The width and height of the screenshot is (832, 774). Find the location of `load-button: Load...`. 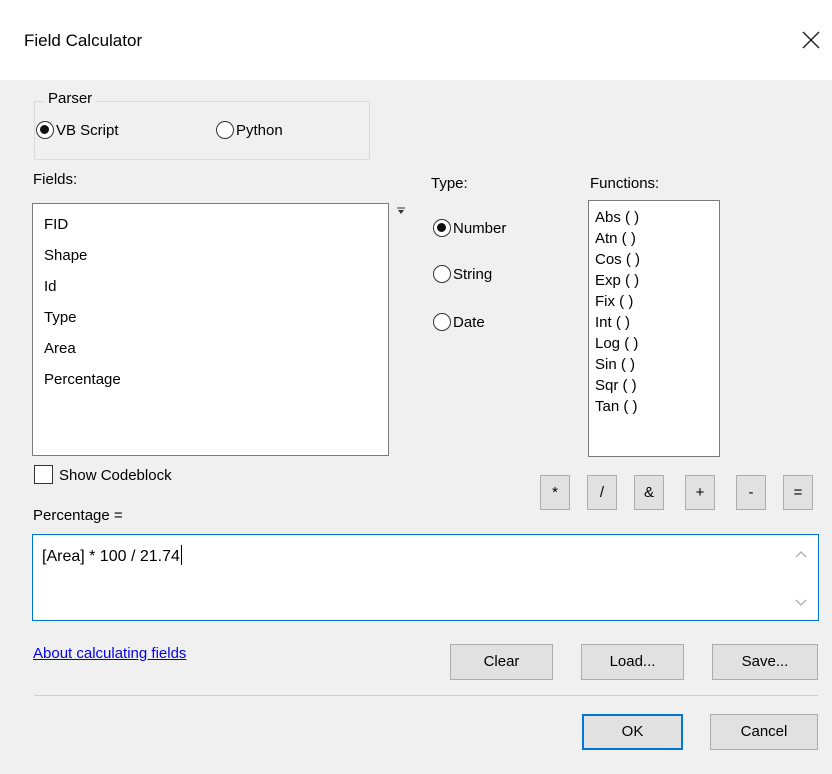

load-button: Load... is located at coordinates (632, 662).